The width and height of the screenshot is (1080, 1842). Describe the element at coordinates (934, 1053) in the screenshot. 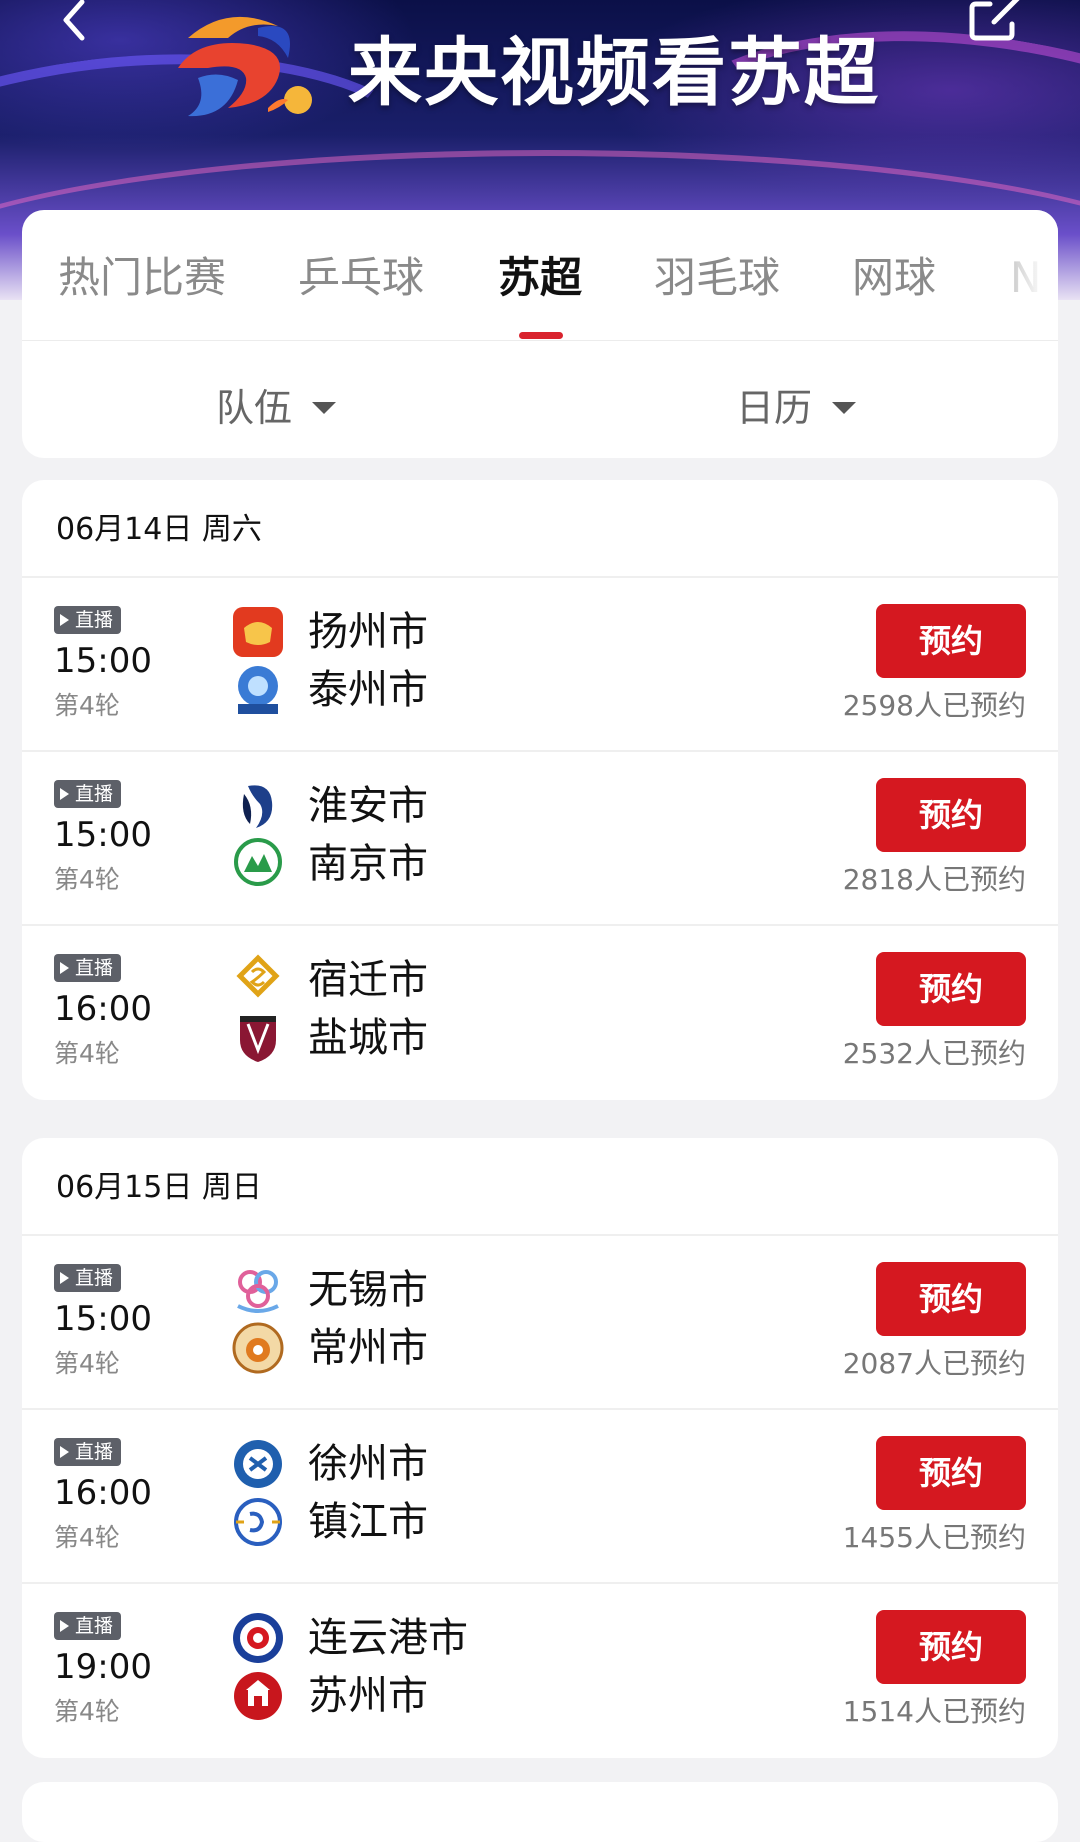

I see `reservation-count: 2532人已预约` at that location.